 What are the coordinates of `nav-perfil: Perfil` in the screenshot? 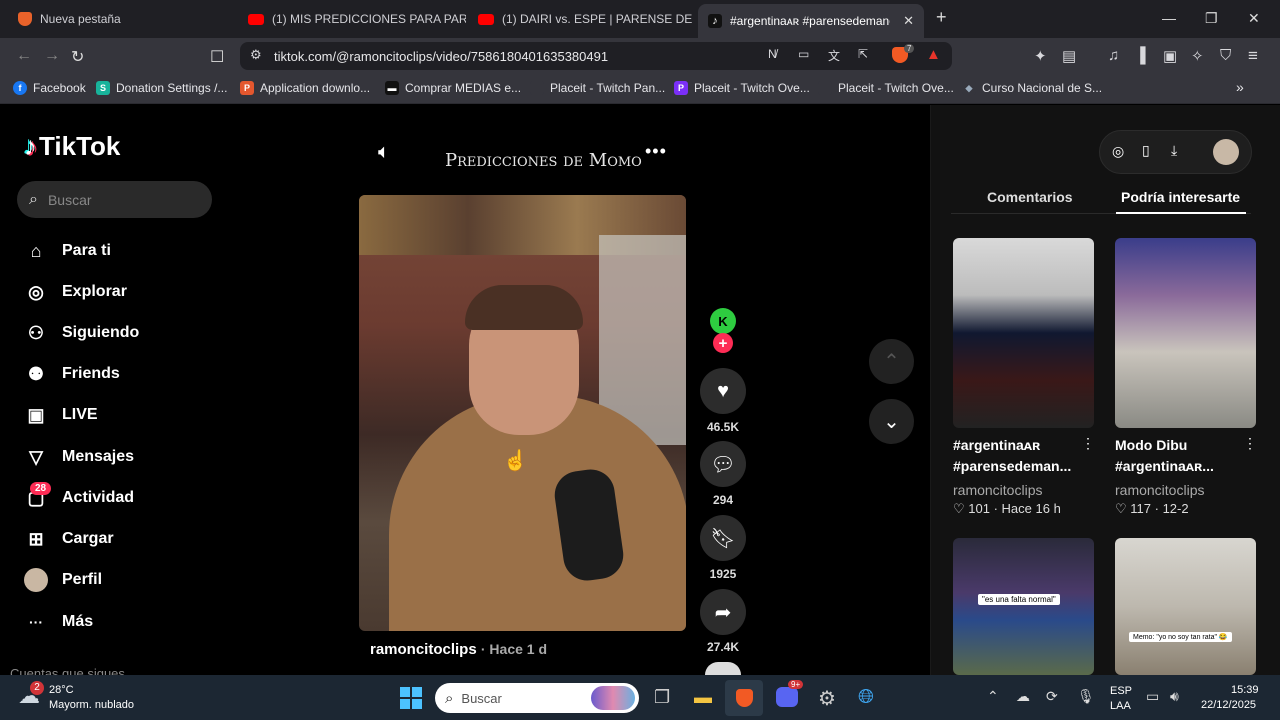 It's located at (63, 580).